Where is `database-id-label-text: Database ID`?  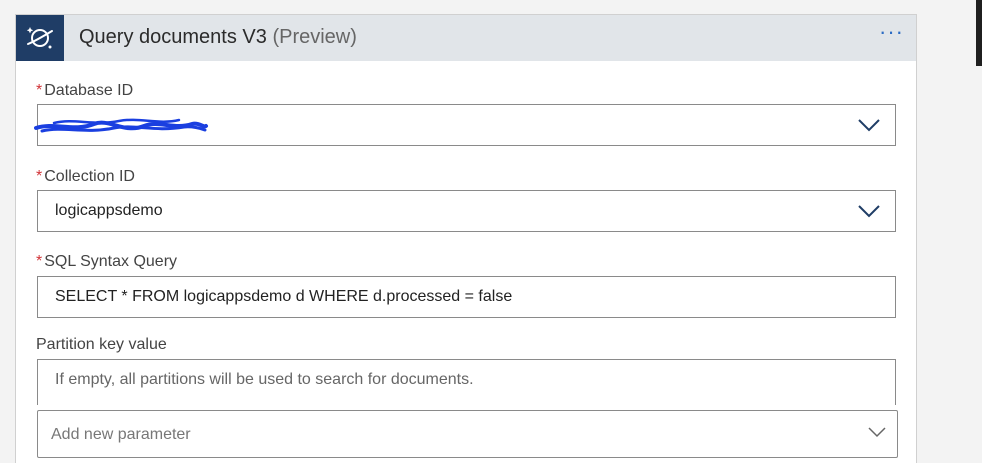
database-id-label-text: Database ID is located at coordinates (89, 90).